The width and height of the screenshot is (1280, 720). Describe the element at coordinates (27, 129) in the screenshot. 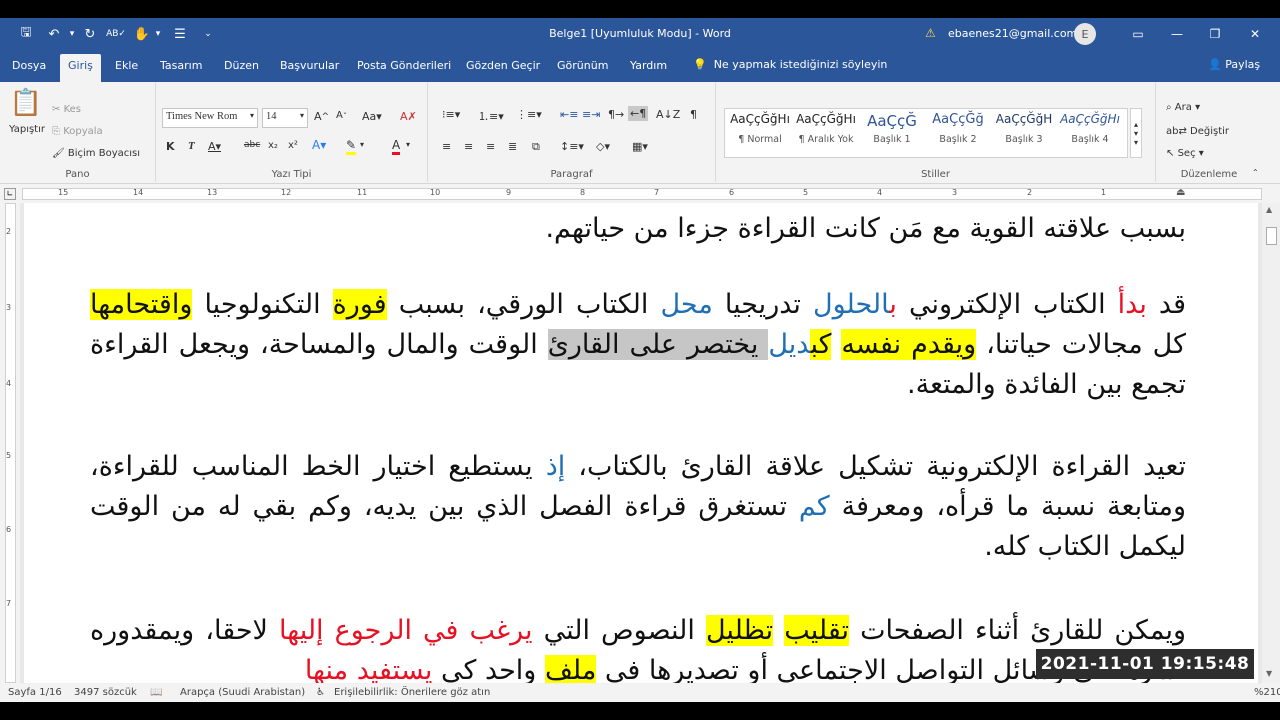

I see `paste-button: Yapıştır` at that location.